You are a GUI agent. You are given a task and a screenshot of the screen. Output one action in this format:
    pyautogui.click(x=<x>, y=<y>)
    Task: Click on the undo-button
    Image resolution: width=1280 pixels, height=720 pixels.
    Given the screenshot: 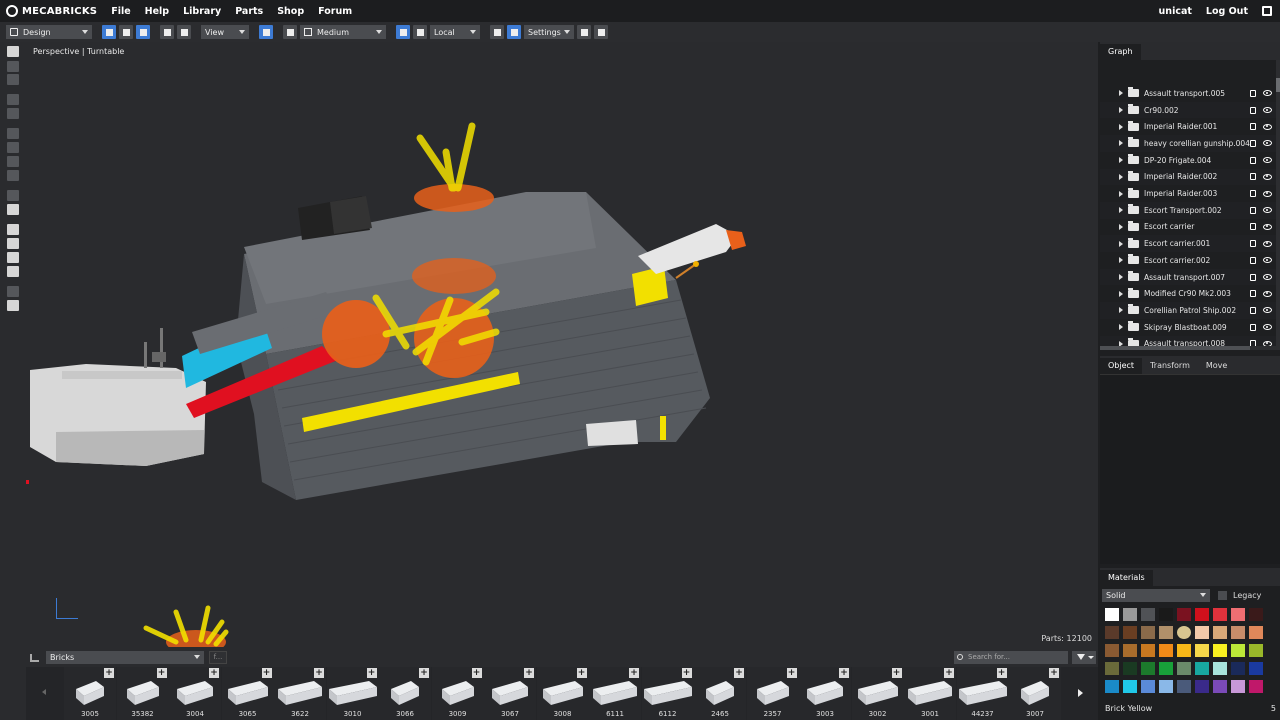 What is the action you would take?
    pyautogui.click(x=167, y=32)
    